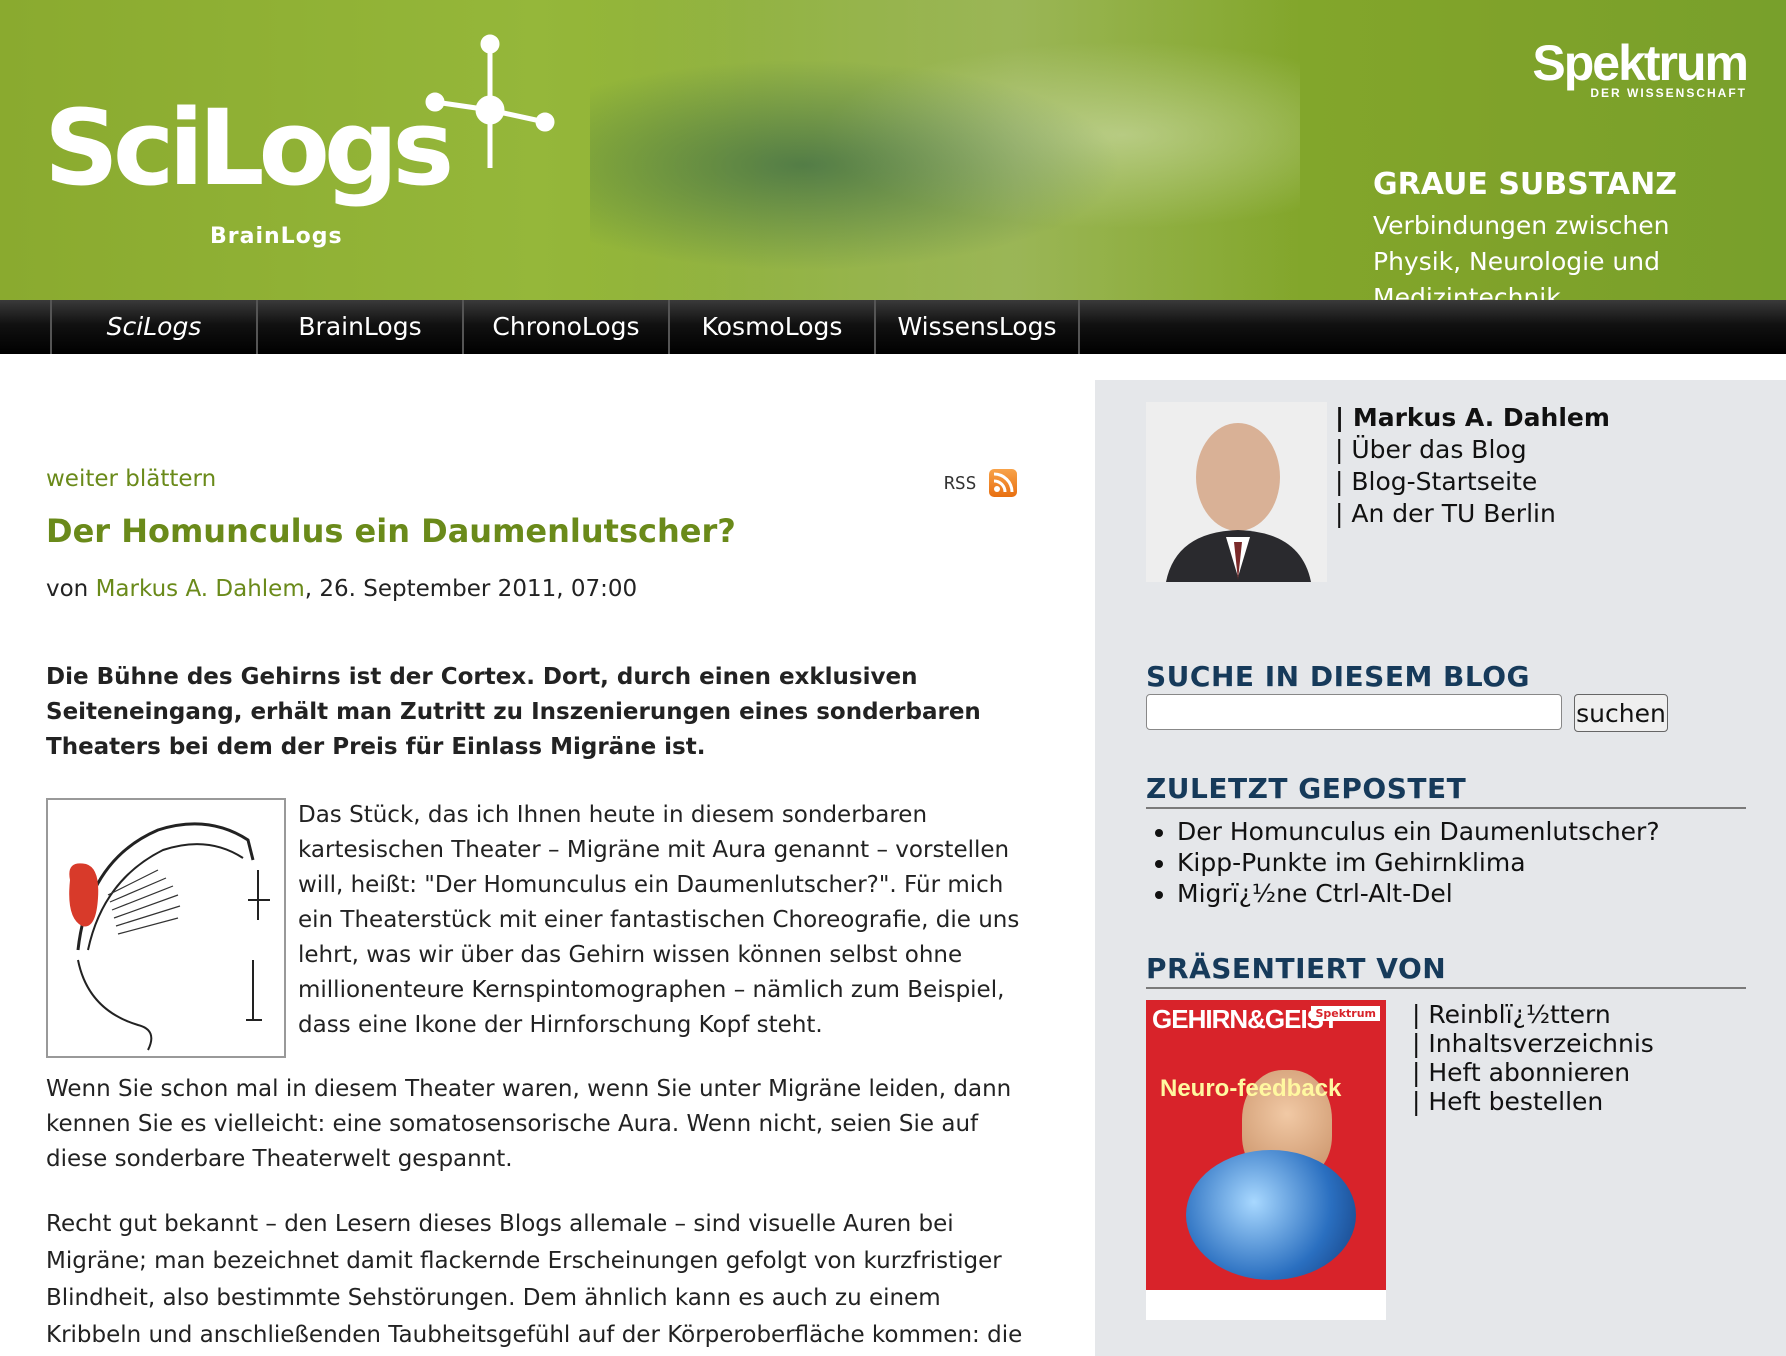 This screenshot has width=1786, height=1356. I want to click on spektrum-logo-name: Spektrum, so click(1640, 63).